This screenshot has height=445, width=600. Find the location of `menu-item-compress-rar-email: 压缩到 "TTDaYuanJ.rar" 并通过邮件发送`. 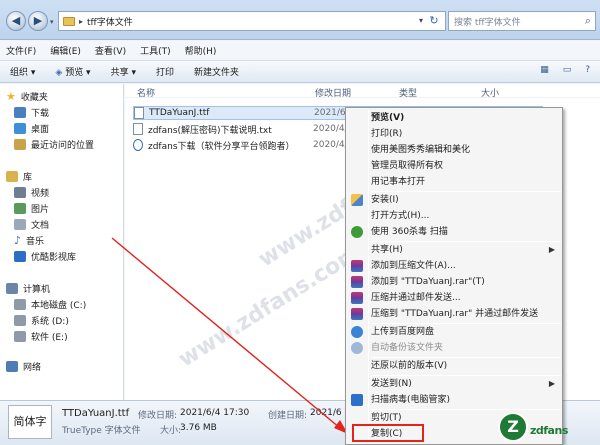

menu-item-compress-rar-email: 压缩到 "TTDaYuanJ.rar" 并通过邮件发送 is located at coordinates (466, 314).